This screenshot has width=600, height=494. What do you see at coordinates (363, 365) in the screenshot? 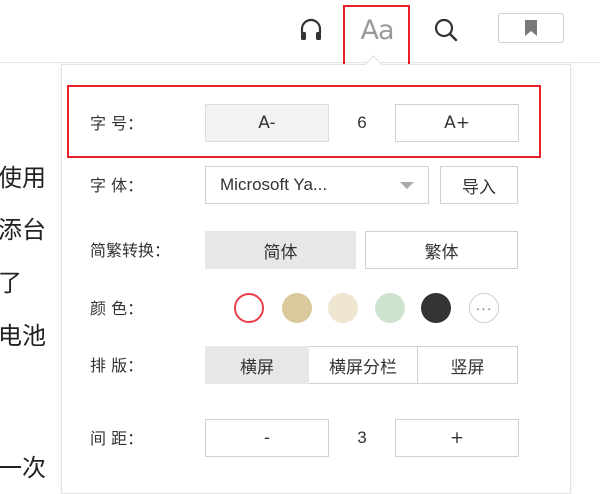
I see `layout-horizontal-columns-button: 横屏分栏` at bounding box center [363, 365].